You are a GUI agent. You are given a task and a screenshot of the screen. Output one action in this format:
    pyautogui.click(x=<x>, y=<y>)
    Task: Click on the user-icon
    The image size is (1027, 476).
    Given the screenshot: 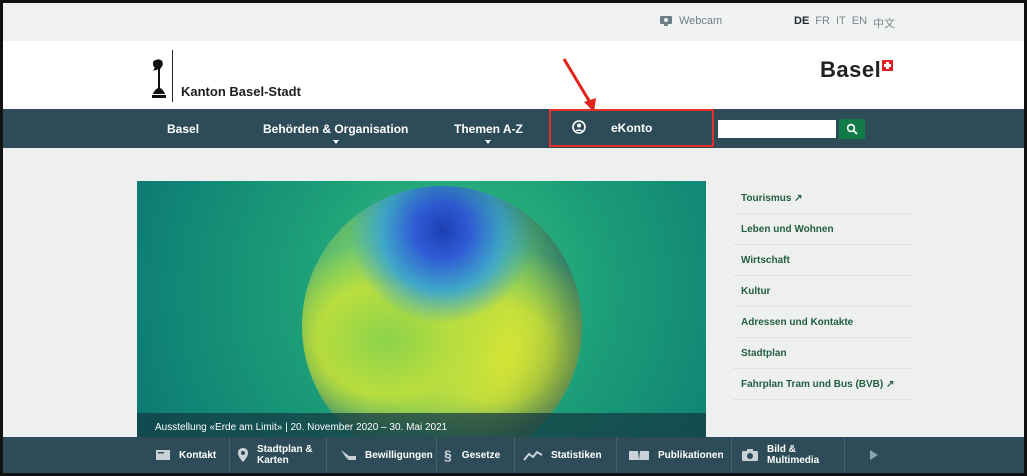 What is the action you would take?
    pyautogui.click(x=579, y=127)
    